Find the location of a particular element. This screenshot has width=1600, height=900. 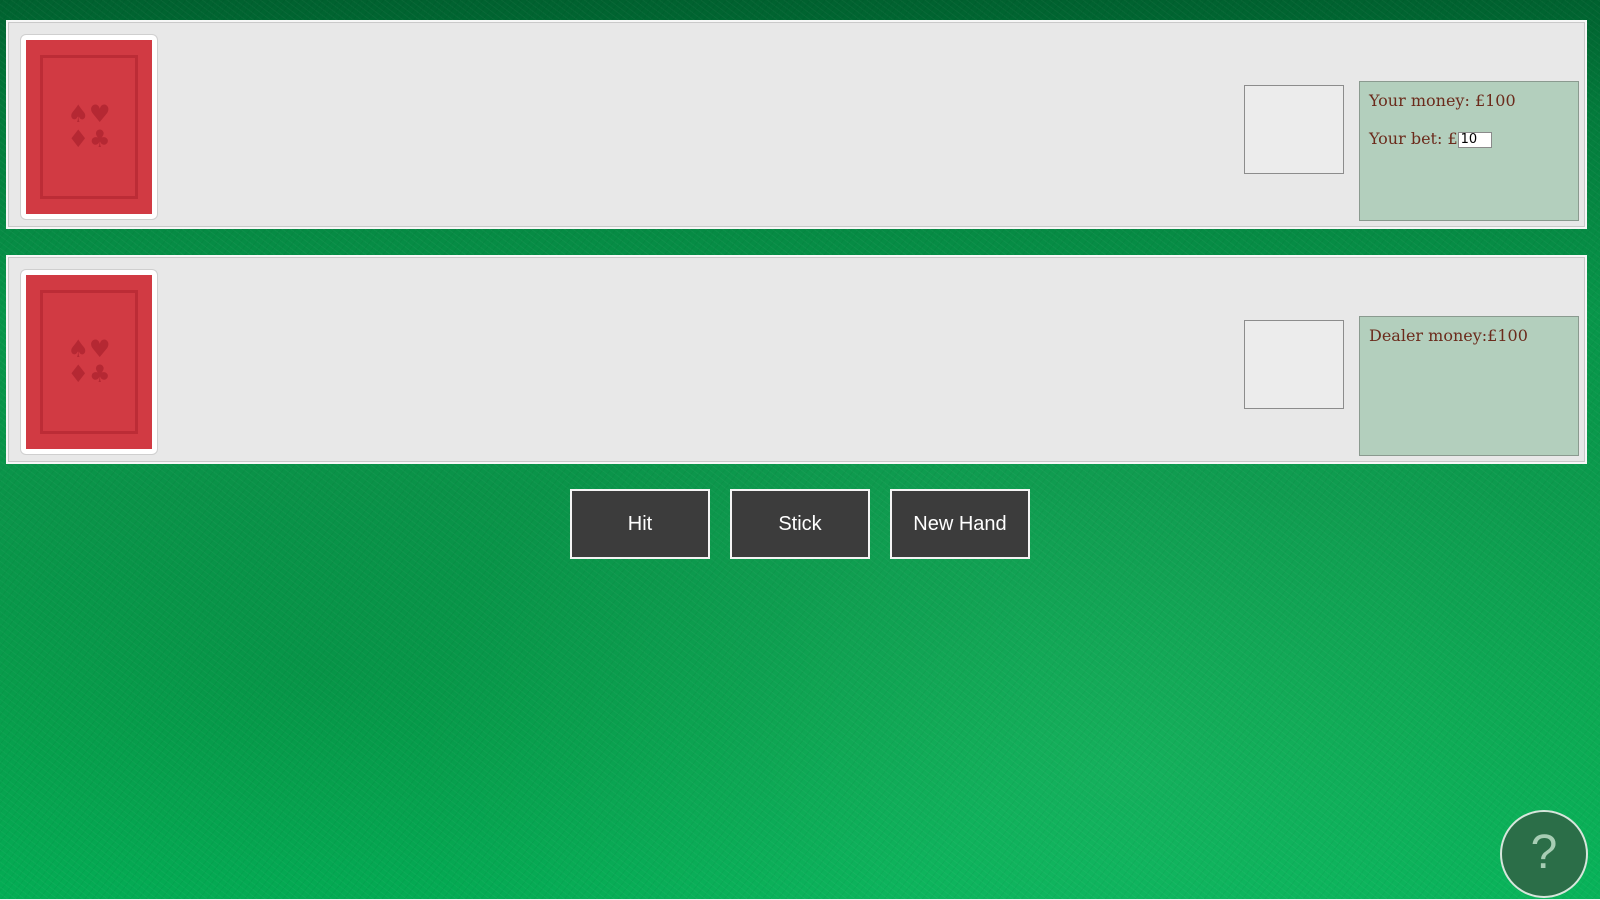

hit-button: Hit is located at coordinates (640, 524).